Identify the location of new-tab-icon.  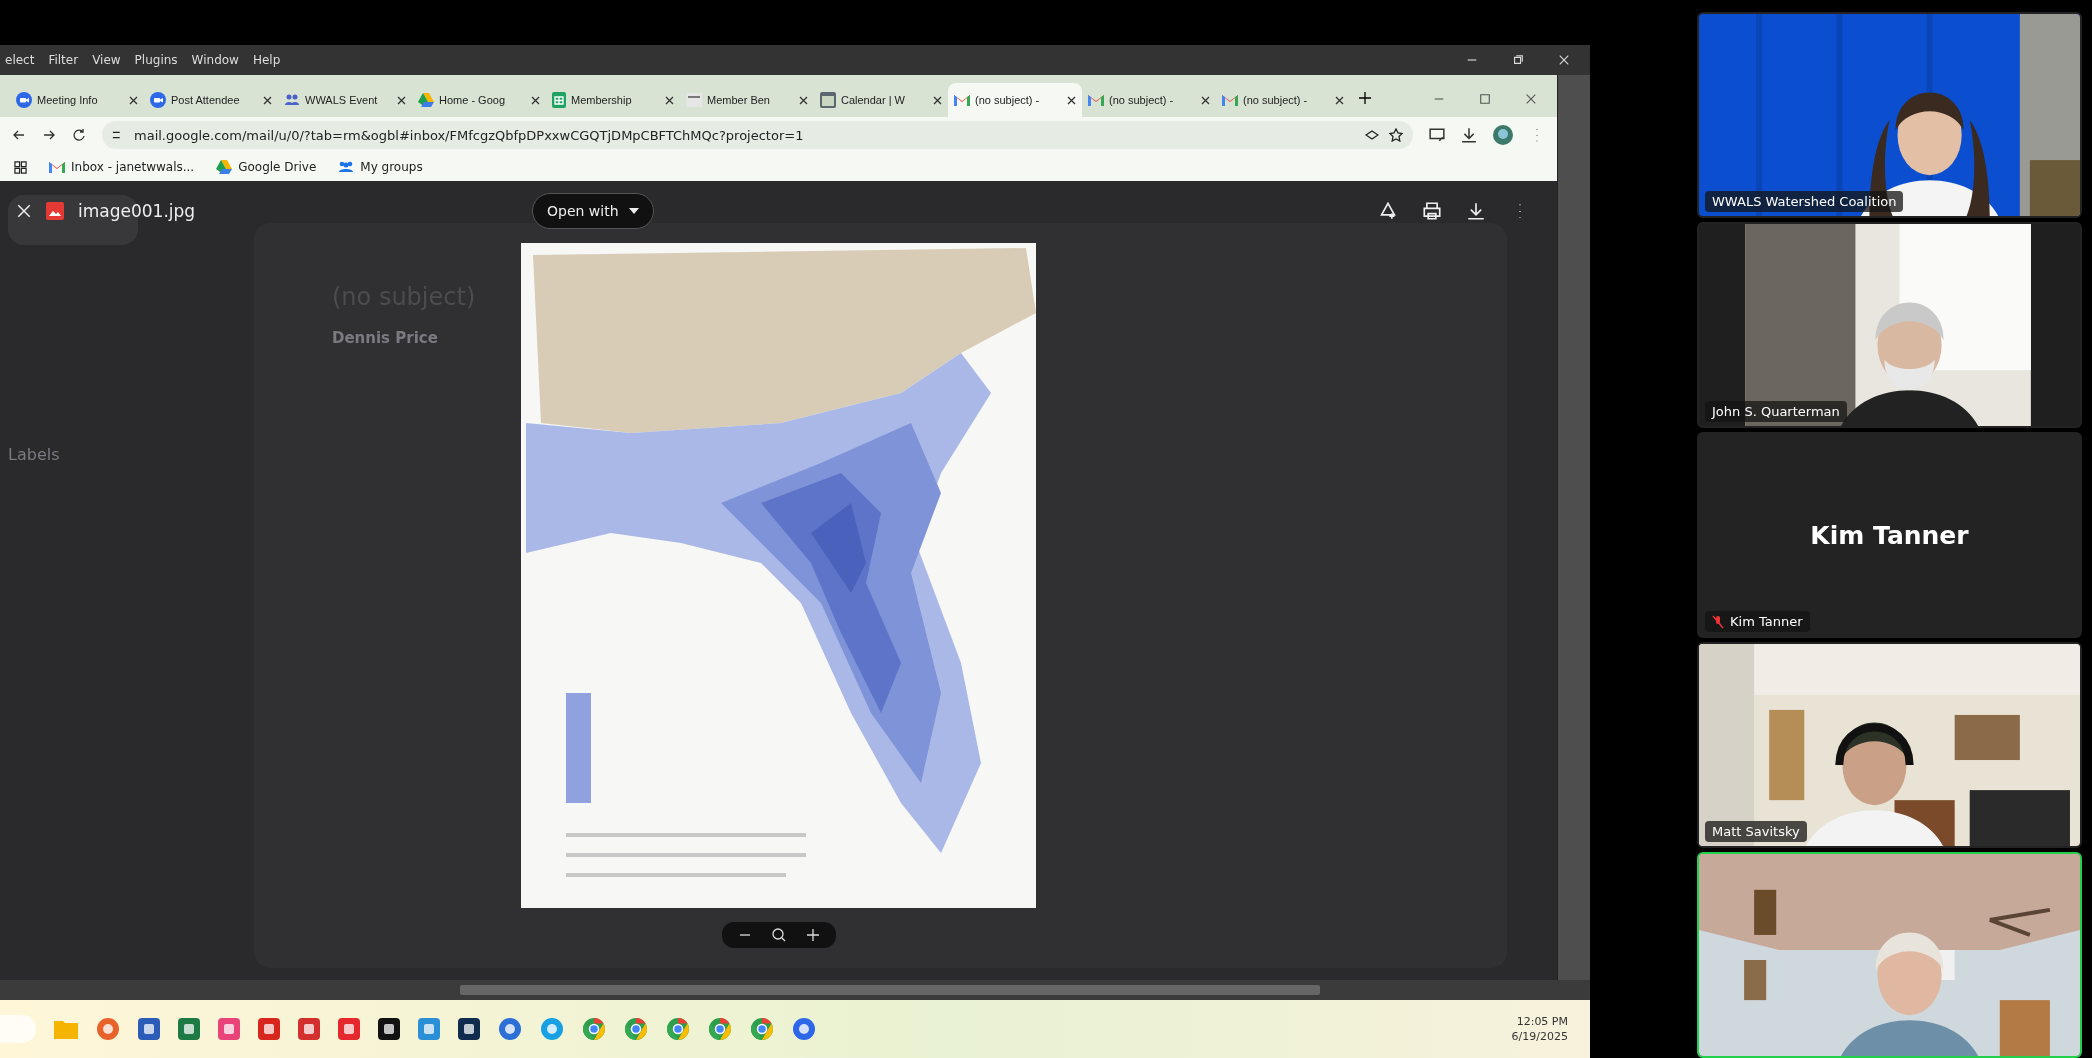
(1365, 98).